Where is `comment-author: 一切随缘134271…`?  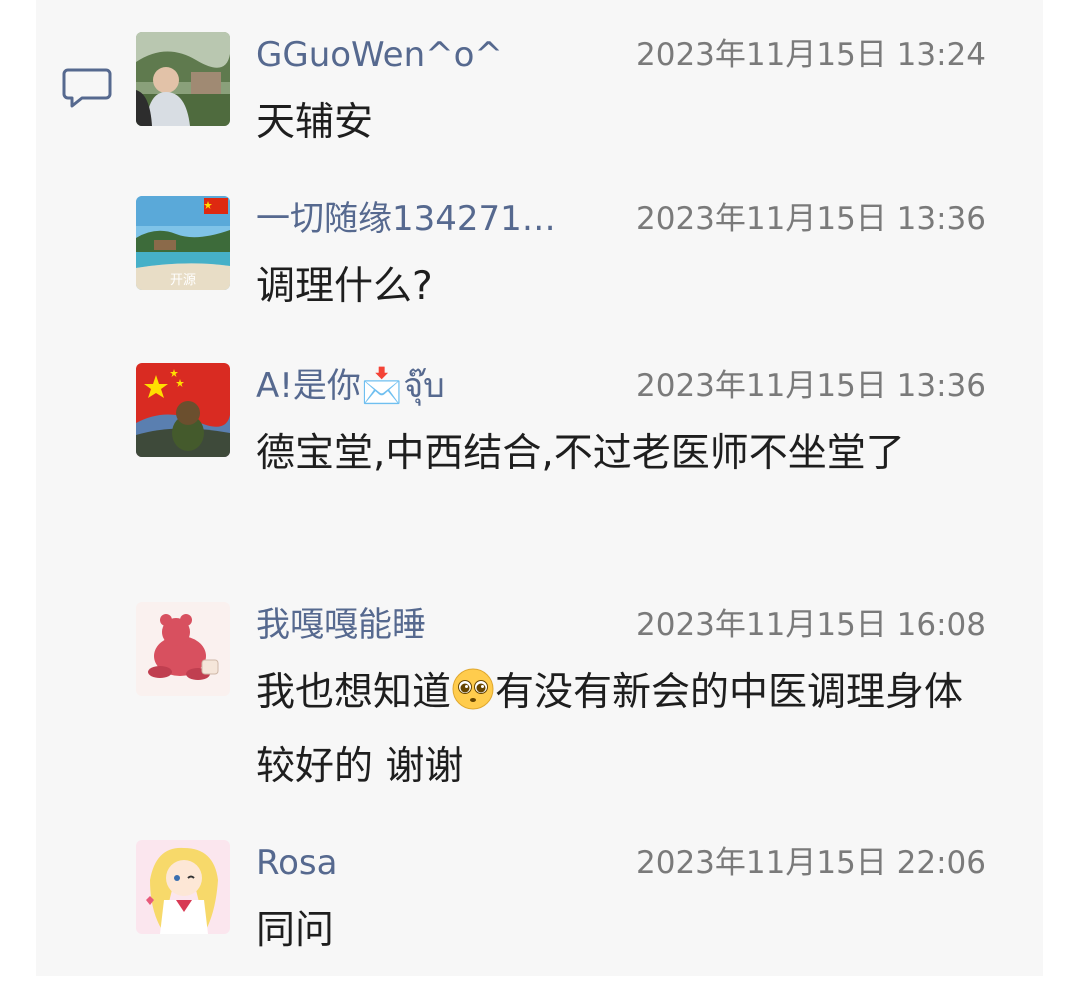
comment-author: 一切随缘134271… is located at coordinates (421, 219).